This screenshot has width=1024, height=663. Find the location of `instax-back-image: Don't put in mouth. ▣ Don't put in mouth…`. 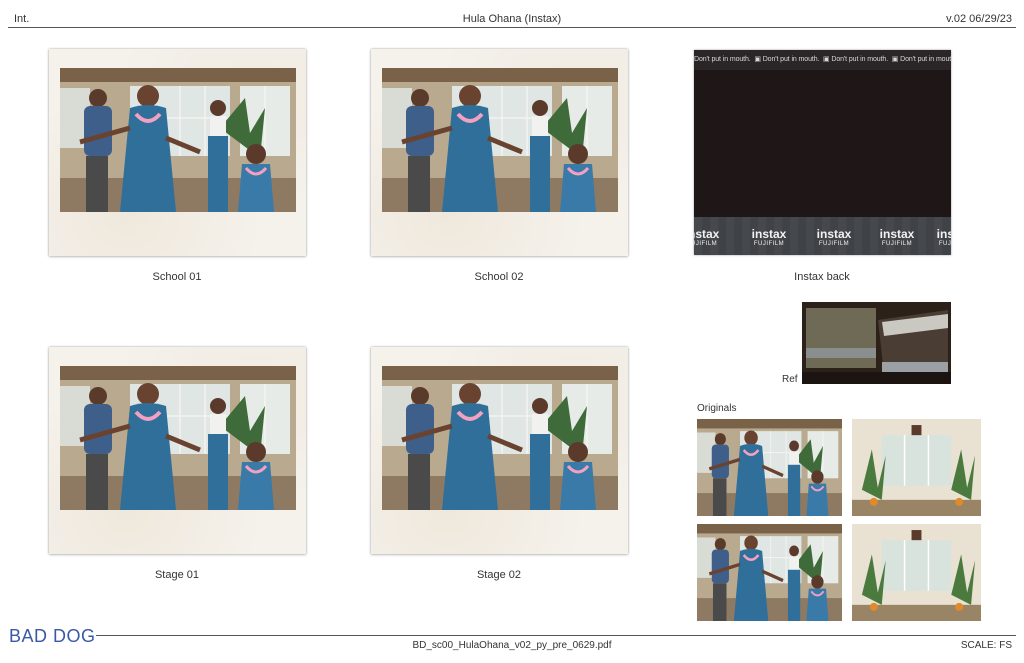

instax-back-image: Don't put in mouth. ▣ Don't put in mouth… is located at coordinates (822, 152).